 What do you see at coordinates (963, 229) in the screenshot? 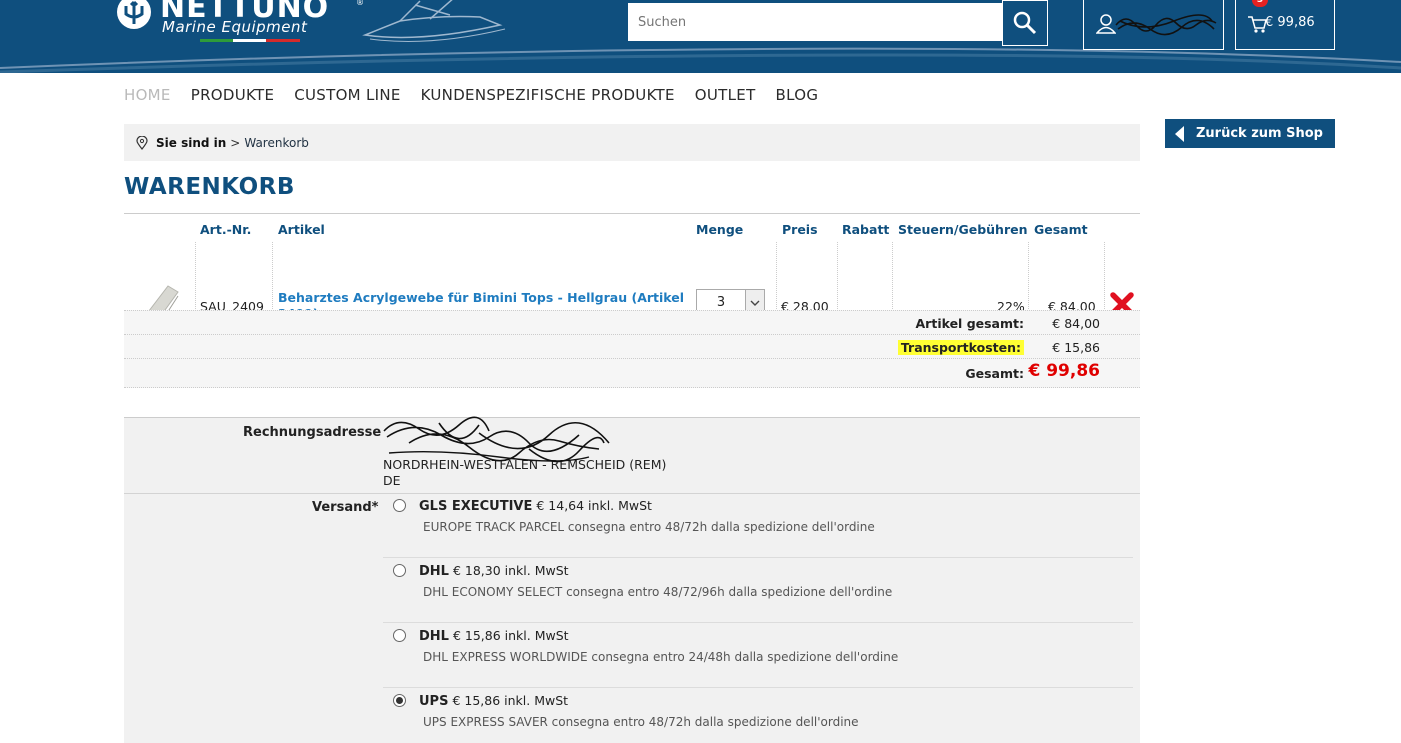
I see `col-header-tax: Steuern/Gebühren` at bounding box center [963, 229].